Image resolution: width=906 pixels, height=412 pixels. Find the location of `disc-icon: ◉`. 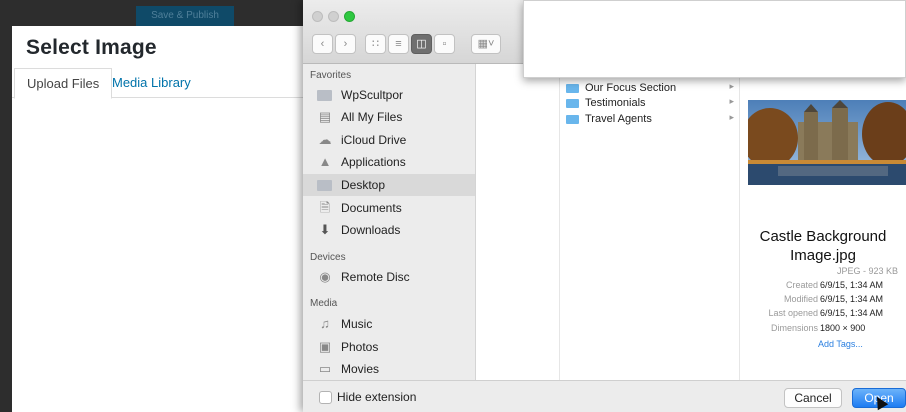

disc-icon: ◉ is located at coordinates (325, 276).